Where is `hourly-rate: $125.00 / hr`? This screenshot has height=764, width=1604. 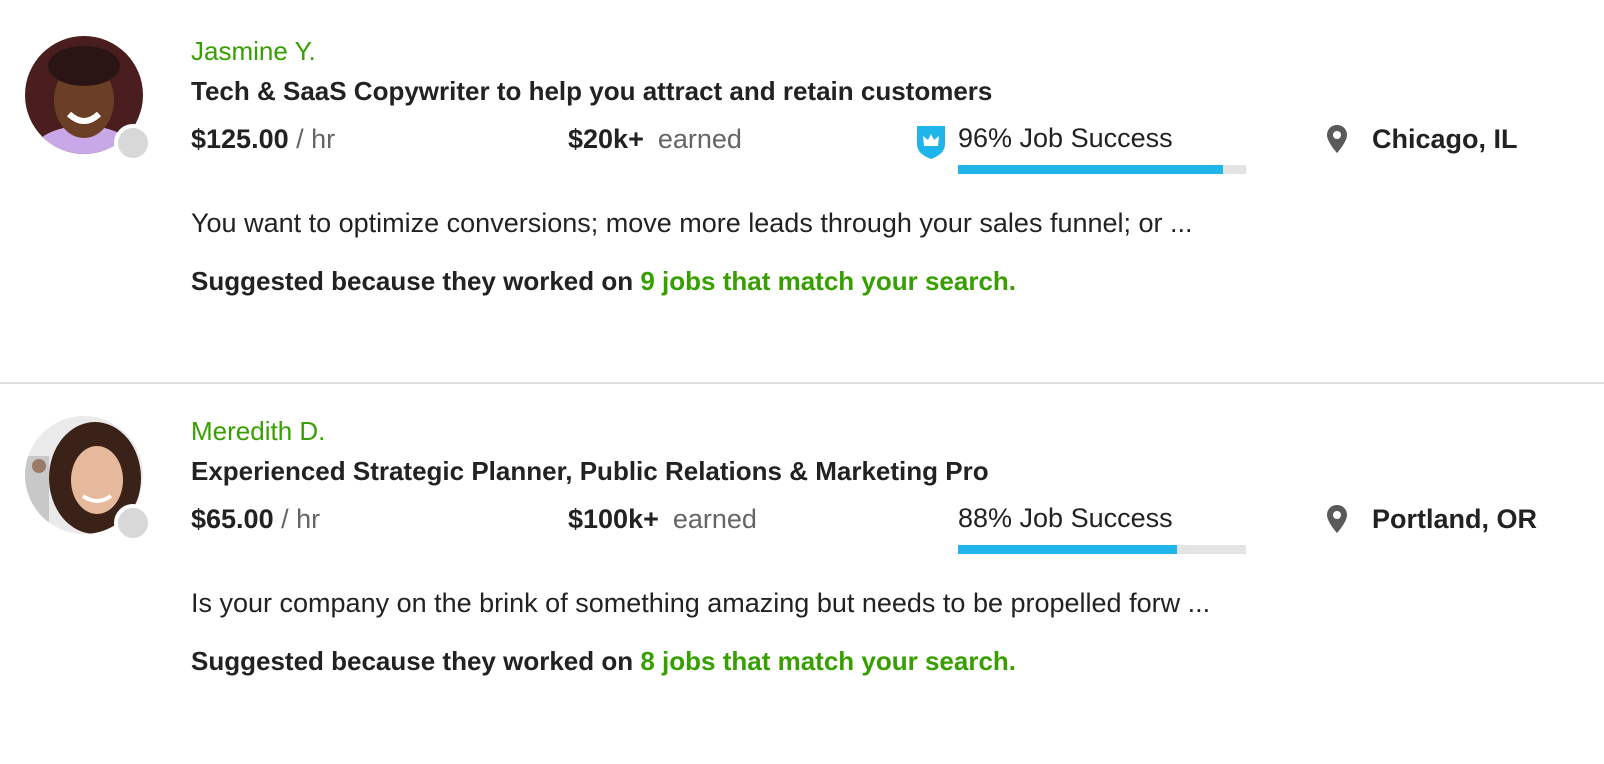 hourly-rate: $125.00 / hr is located at coordinates (263, 139).